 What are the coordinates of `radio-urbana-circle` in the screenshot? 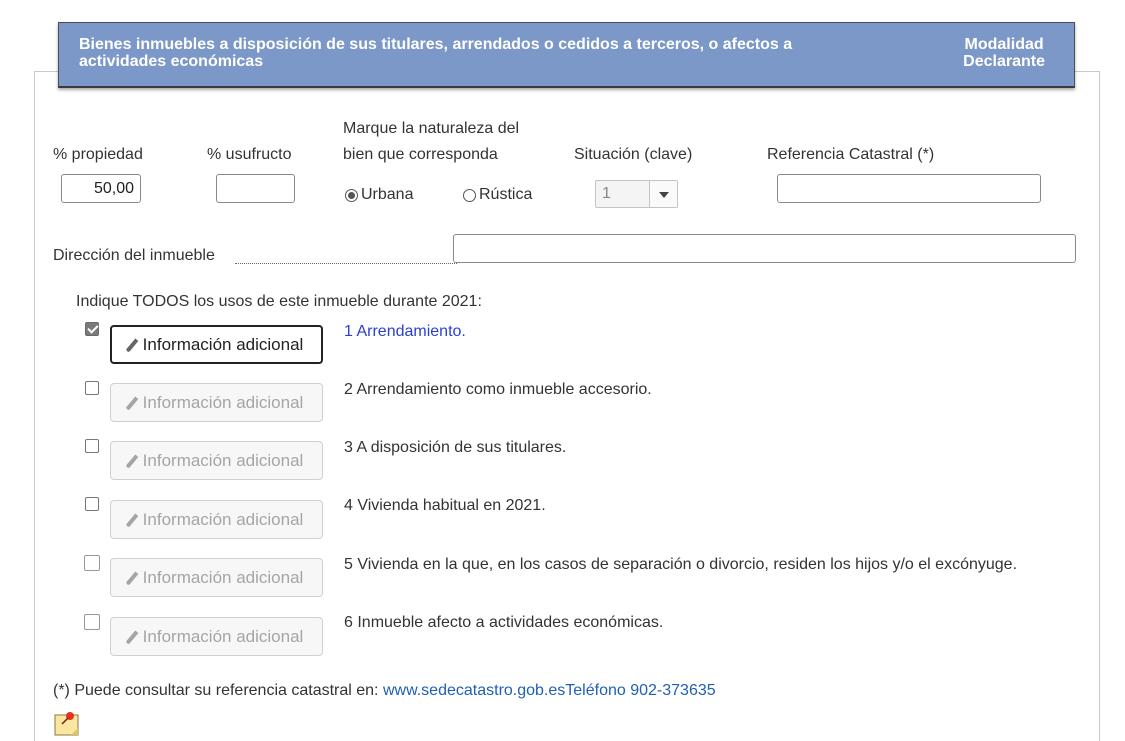 It's located at (351, 195).